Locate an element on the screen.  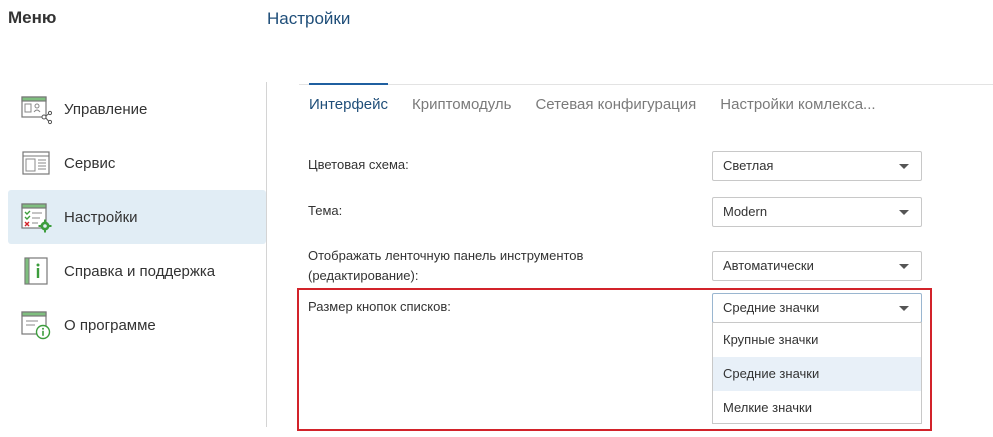
sidebar-item-help: Справка и поддержка is located at coordinates (137, 271).